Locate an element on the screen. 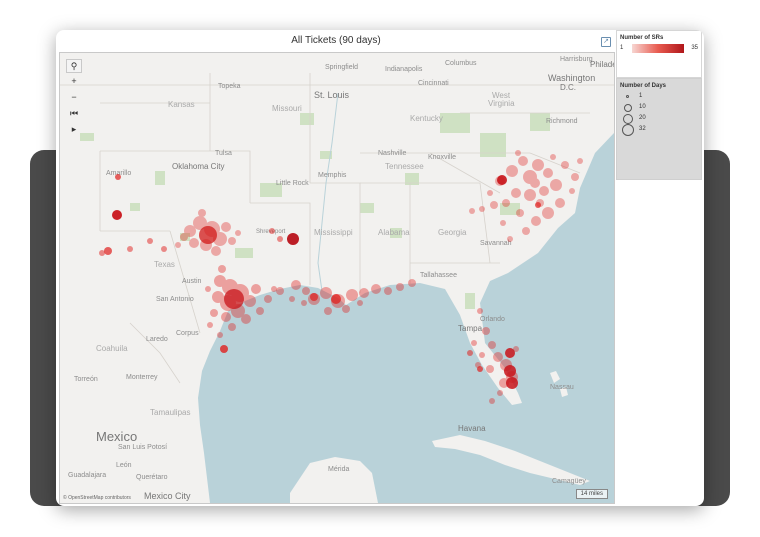  label-springfield: Springfield is located at coordinates (341, 67).